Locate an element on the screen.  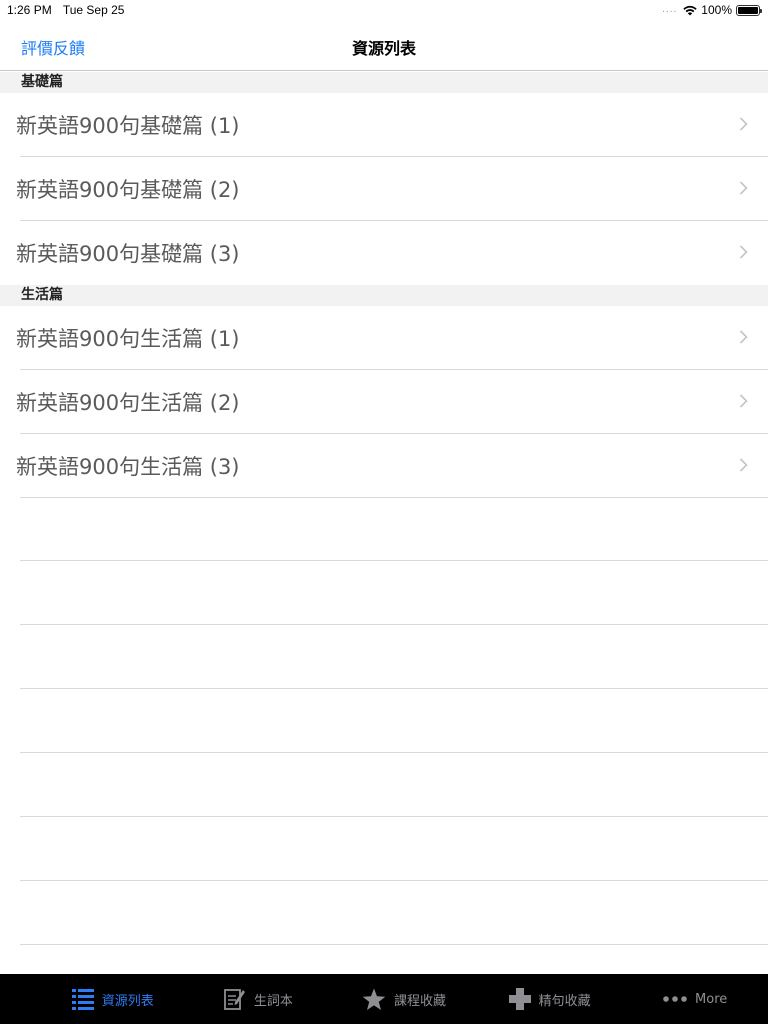
tab-more: More is located at coordinates (695, 999).